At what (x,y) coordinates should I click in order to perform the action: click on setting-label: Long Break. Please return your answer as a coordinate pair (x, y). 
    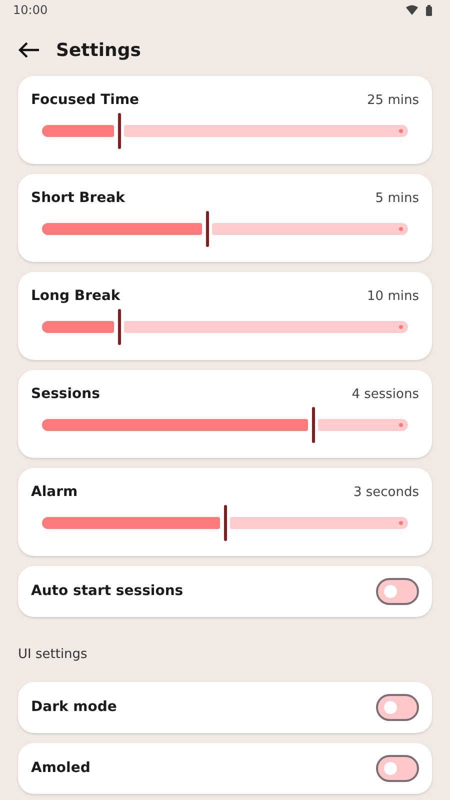
    Looking at the image, I should click on (75, 296).